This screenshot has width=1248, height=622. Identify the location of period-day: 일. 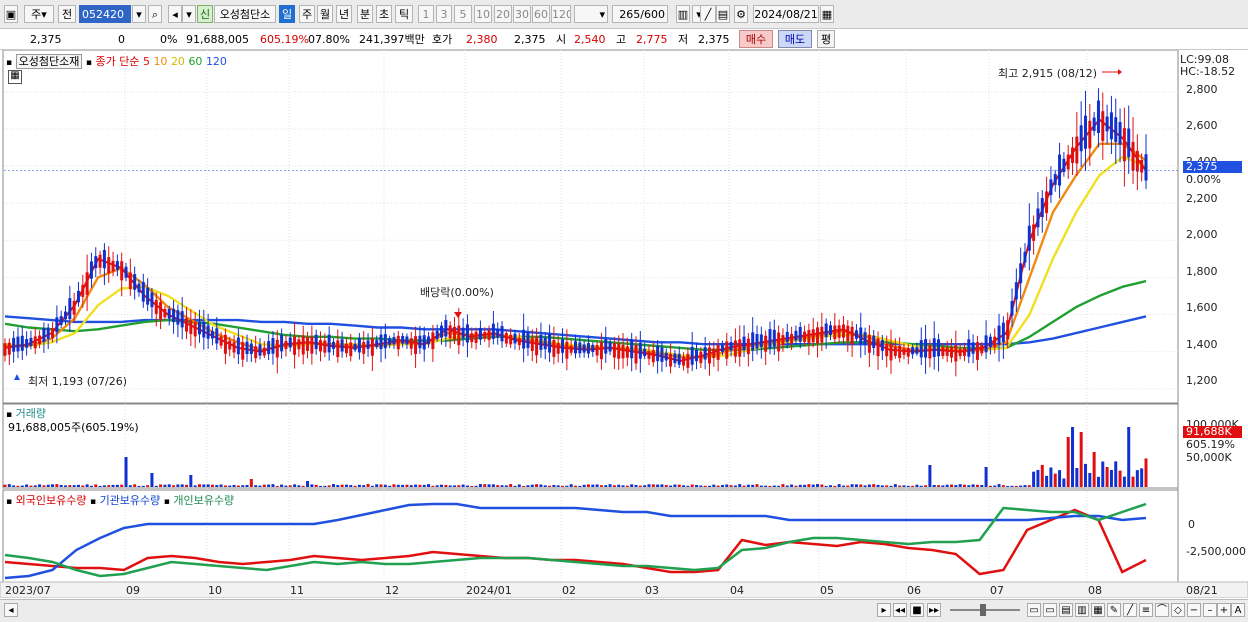
(287, 14).